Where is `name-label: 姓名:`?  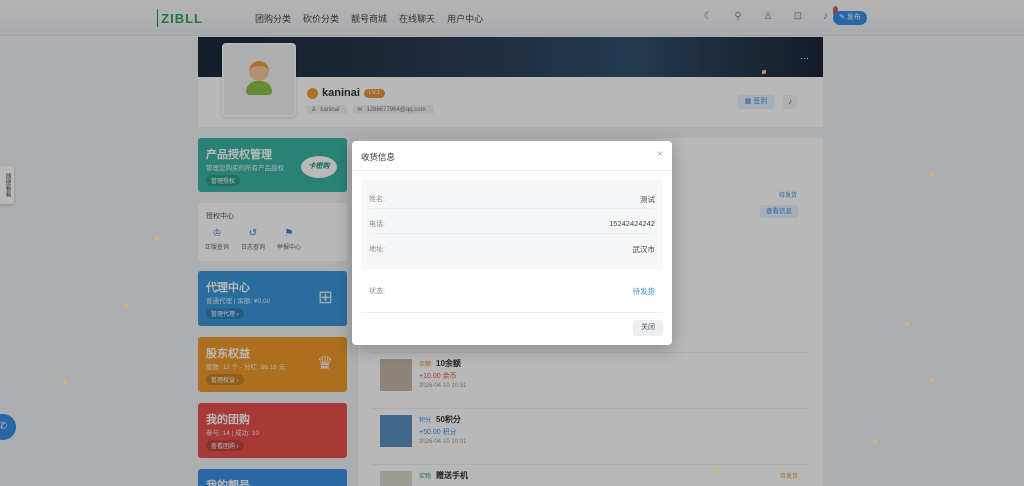
name-label: 姓名: is located at coordinates (377, 199).